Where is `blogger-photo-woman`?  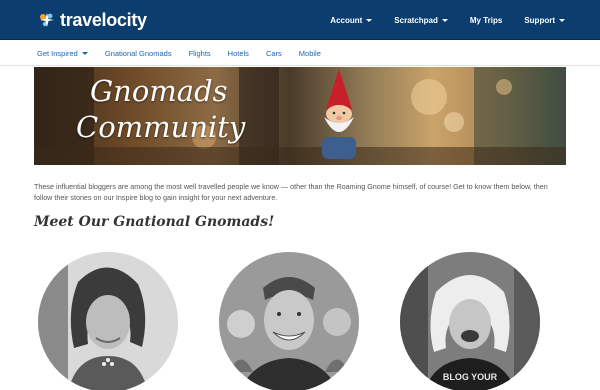
blogger-photo-woman is located at coordinates (108, 321).